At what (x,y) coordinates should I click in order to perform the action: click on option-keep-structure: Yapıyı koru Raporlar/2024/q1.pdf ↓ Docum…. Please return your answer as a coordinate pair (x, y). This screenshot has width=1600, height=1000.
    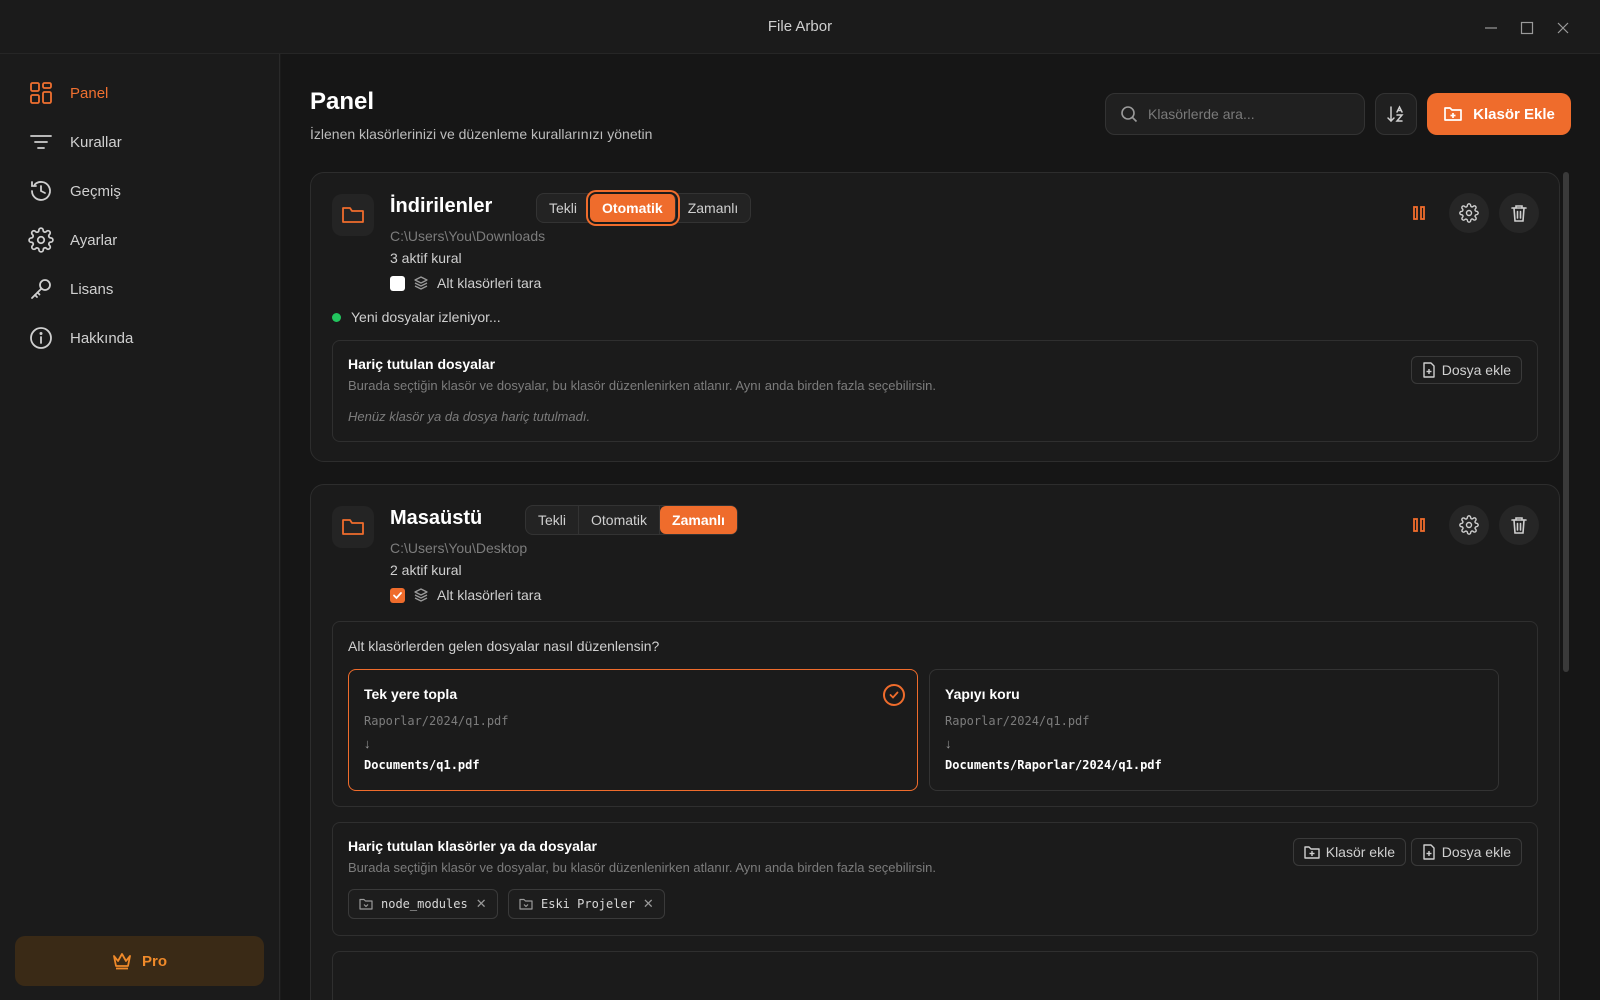
    Looking at the image, I should click on (1214, 730).